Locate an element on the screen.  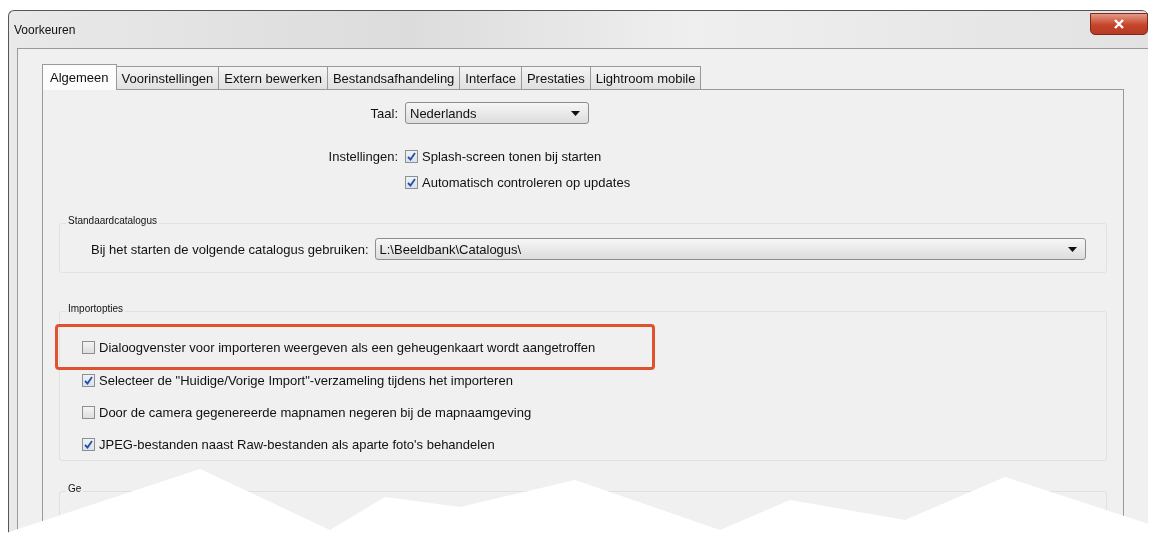
catalog-dropdown: L:\Beeldbank\Catalogus\ is located at coordinates (730, 249).